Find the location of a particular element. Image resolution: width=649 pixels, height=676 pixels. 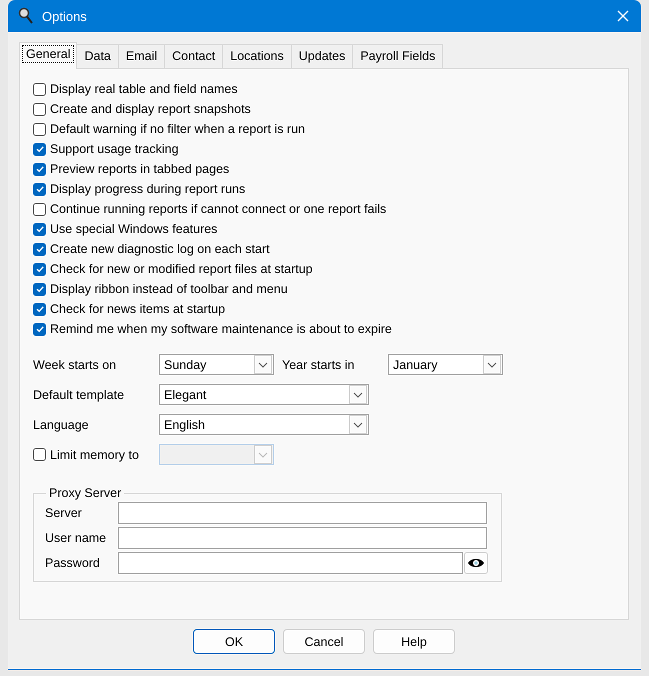

checkbox-label: Check for news items at startup is located at coordinates (138, 309).